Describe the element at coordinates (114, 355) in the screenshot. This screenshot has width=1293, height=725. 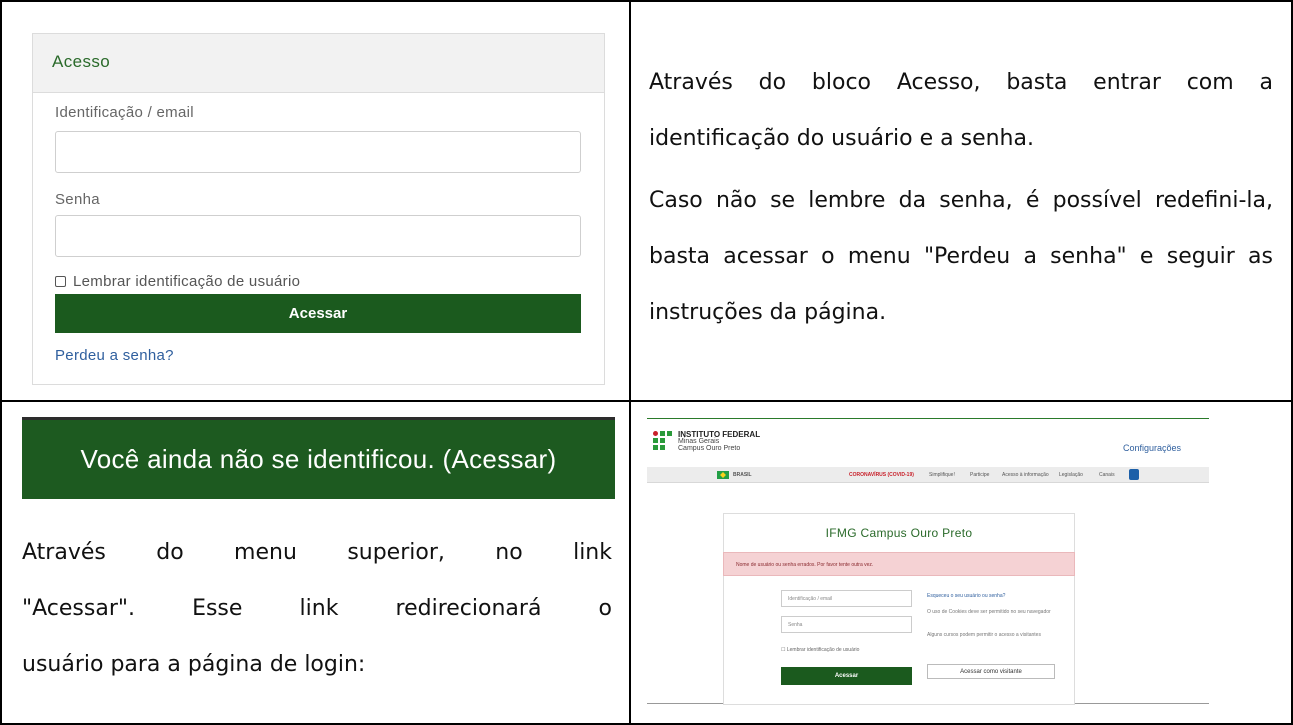
I see `lost-password-link: Perdeu a senha?` at that location.